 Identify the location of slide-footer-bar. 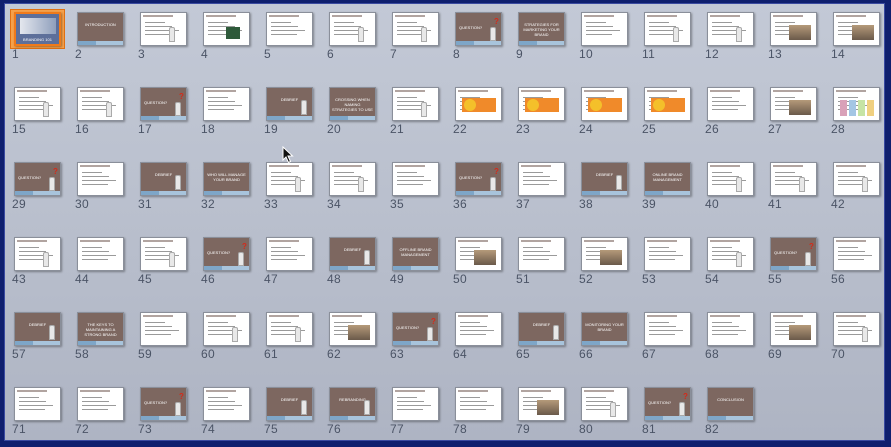
(541, 43).